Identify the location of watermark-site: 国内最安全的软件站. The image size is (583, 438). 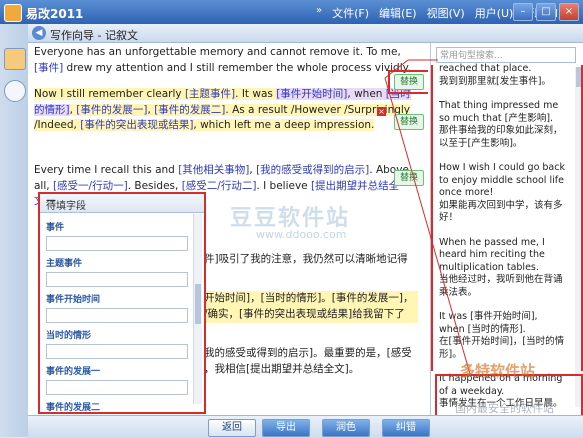
(504, 408).